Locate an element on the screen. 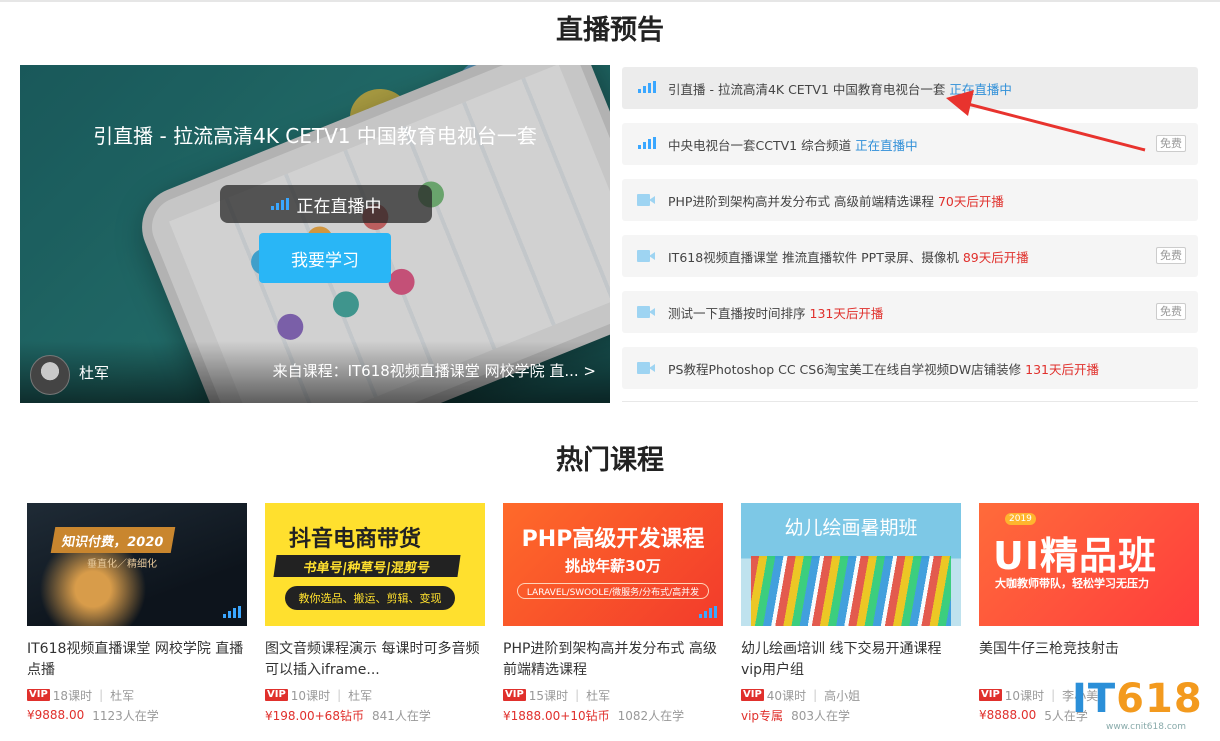 The width and height of the screenshot is (1220, 741). learner-count: 803人在学 is located at coordinates (820, 715).